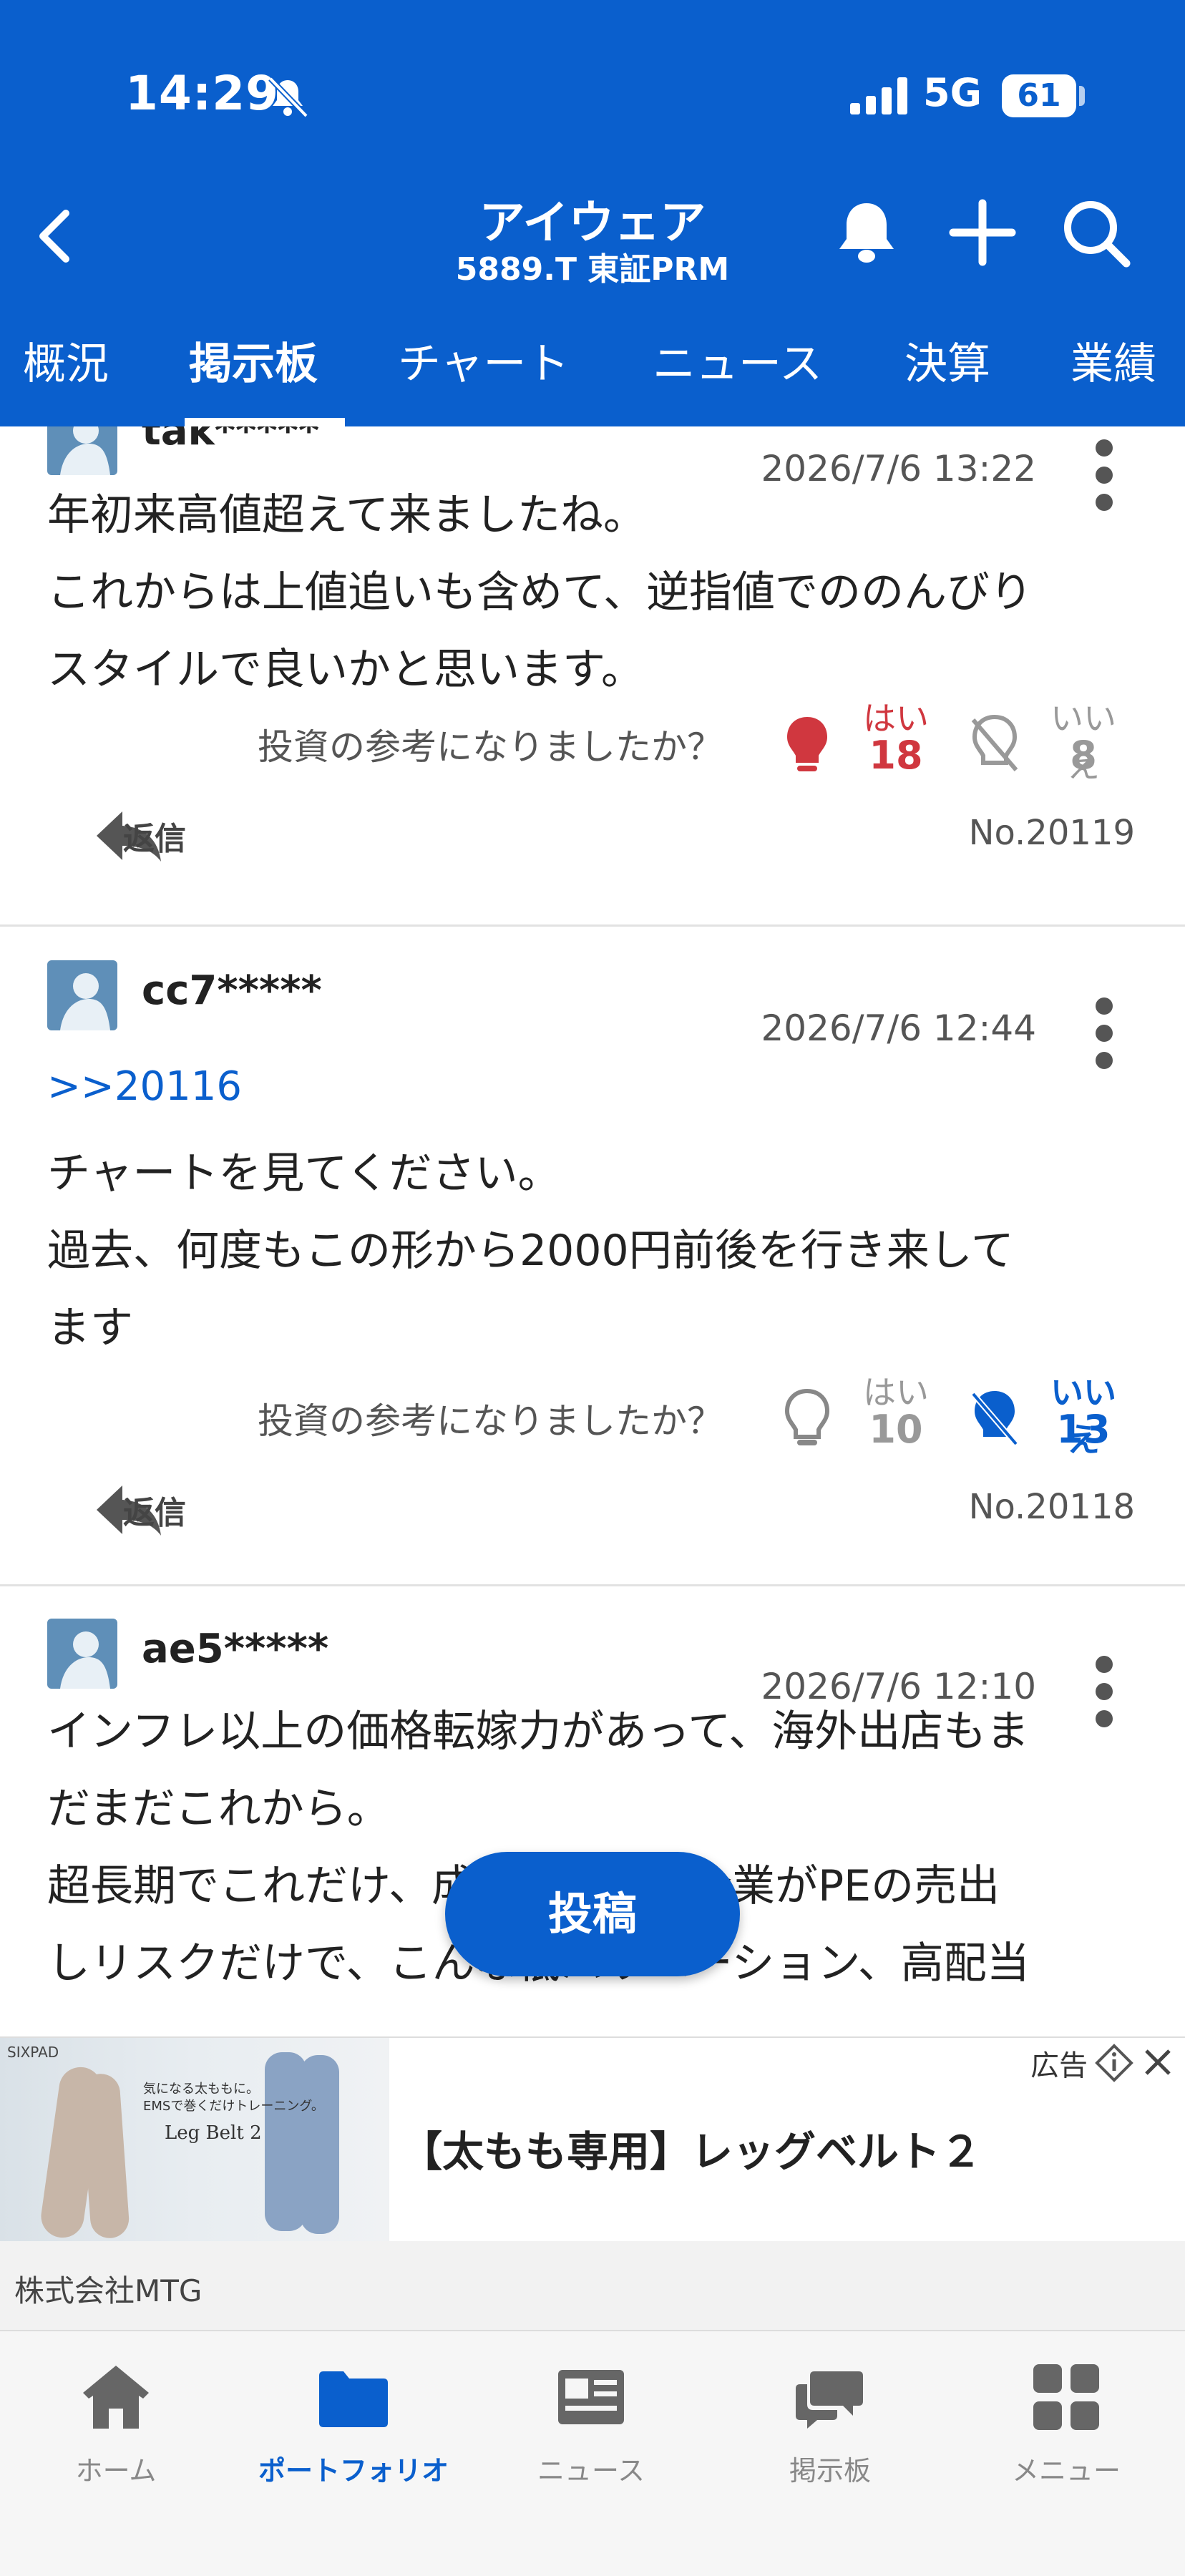 This screenshot has width=1185, height=2576. I want to click on post-line: 過去、何度もこの形から2000円前後を行き来して, so click(530, 1251).